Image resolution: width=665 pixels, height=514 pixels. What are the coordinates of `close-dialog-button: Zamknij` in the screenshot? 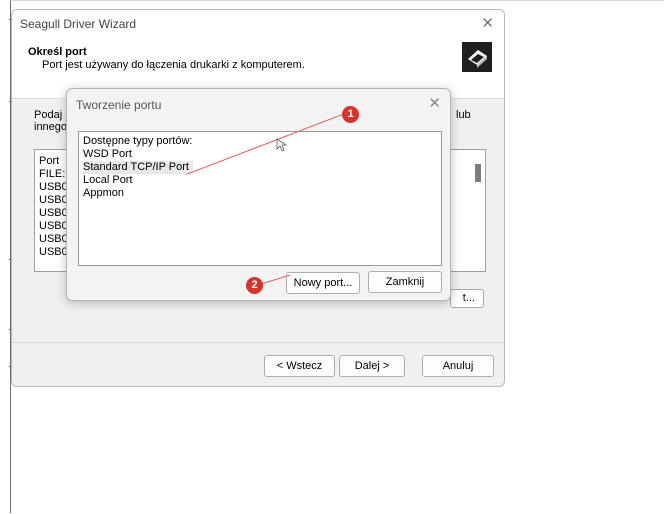 It's located at (405, 282).